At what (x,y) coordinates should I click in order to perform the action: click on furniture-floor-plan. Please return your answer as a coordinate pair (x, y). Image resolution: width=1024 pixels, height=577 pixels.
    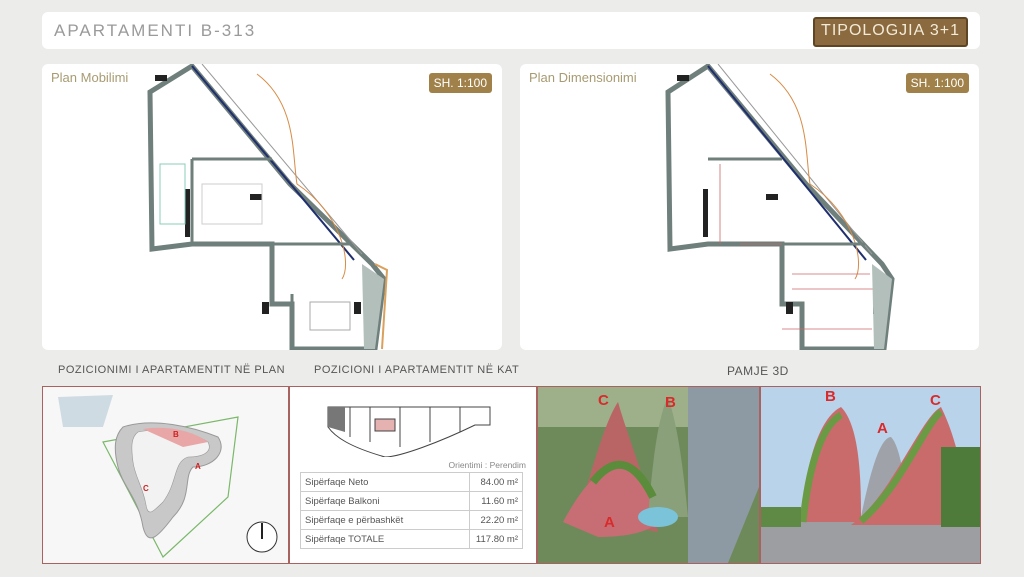
    Looking at the image, I should click on (268, 207).